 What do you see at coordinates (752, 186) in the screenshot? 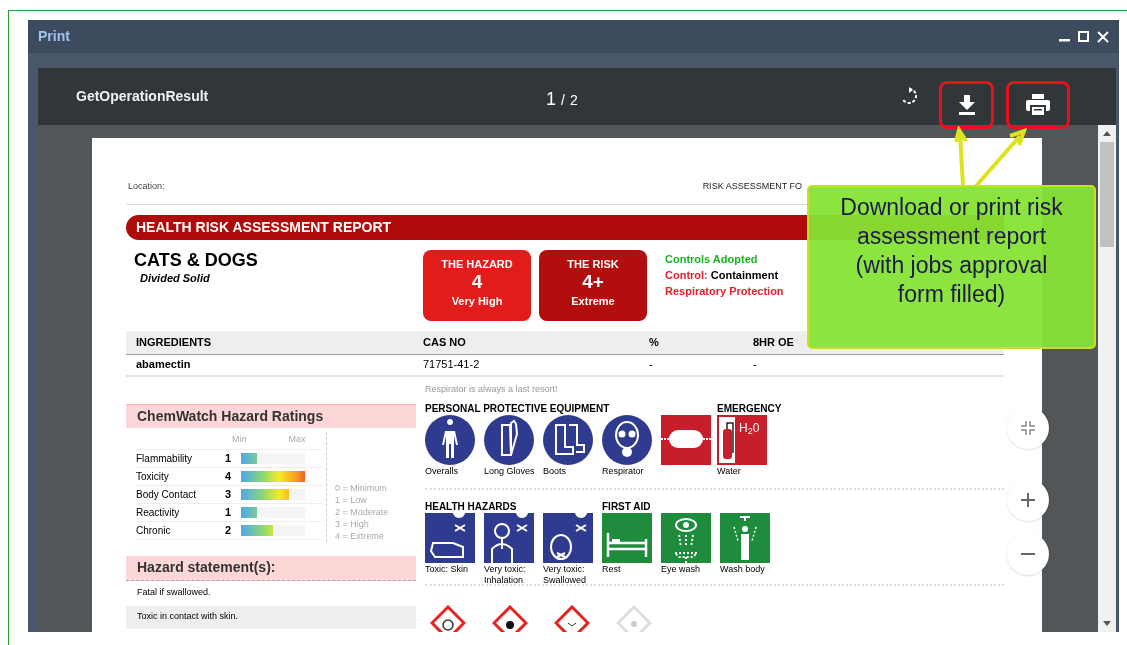
I see `risk-assessment-for: RISK ASSESSMENT FO` at bounding box center [752, 186].